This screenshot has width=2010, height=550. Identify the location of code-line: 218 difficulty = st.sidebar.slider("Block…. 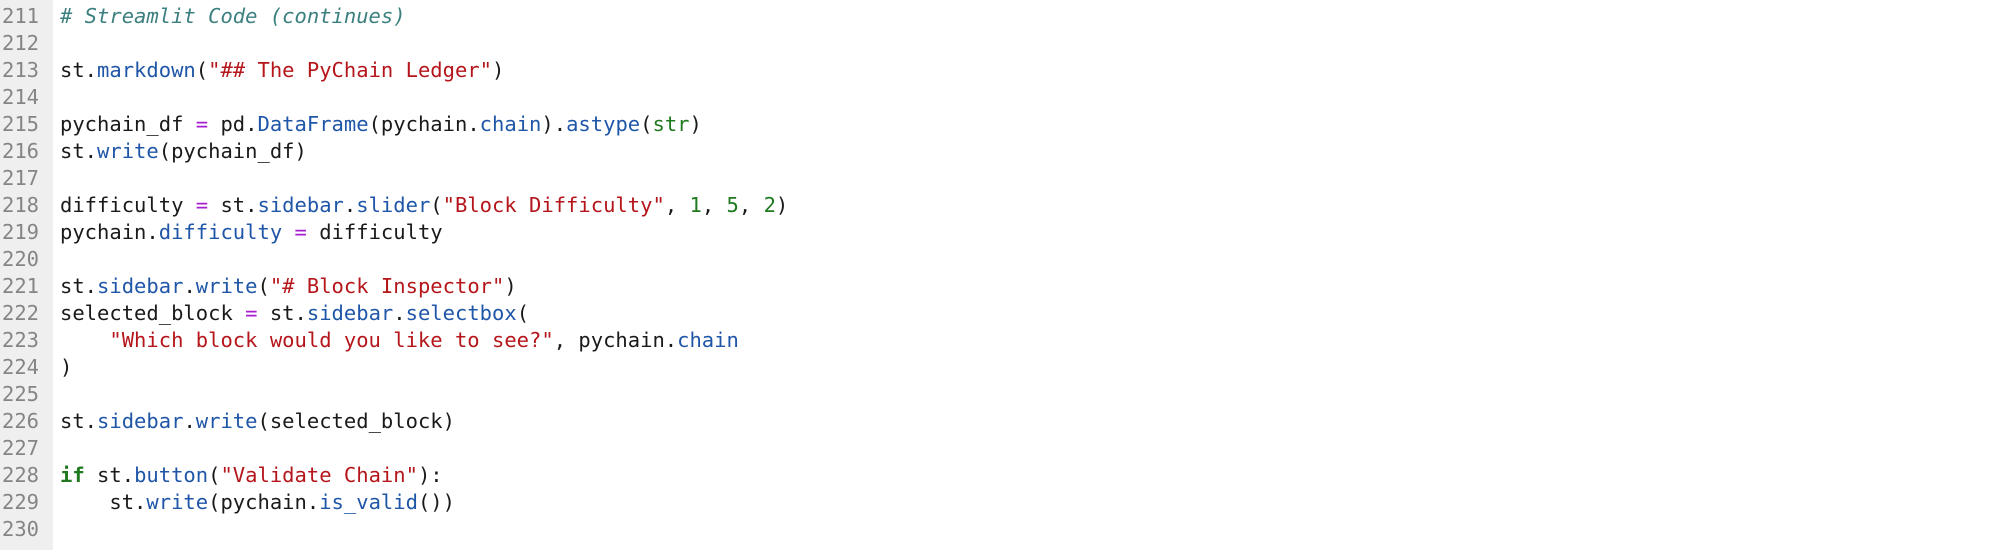
(394, 205).